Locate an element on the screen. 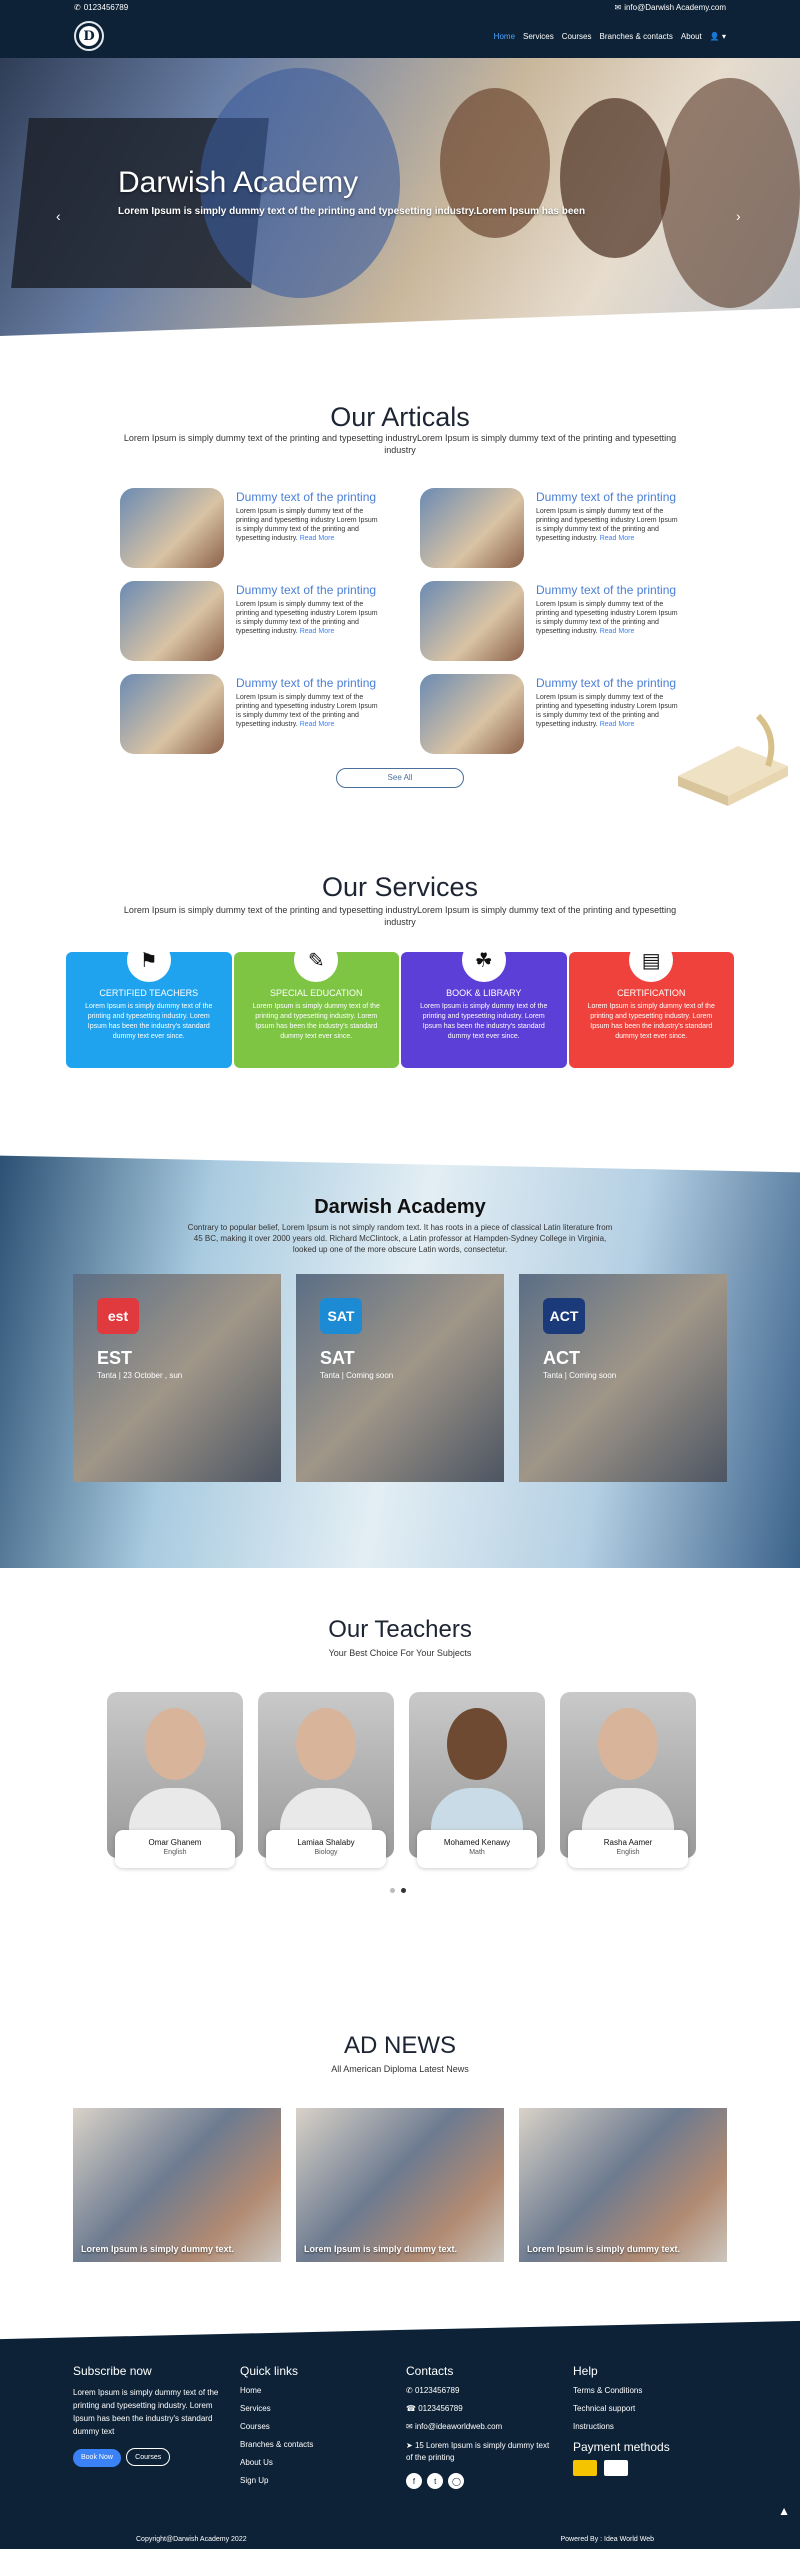 This screenshot has width=800, height=2549. carousel-dot-active is located at coordinates (403, 1890).